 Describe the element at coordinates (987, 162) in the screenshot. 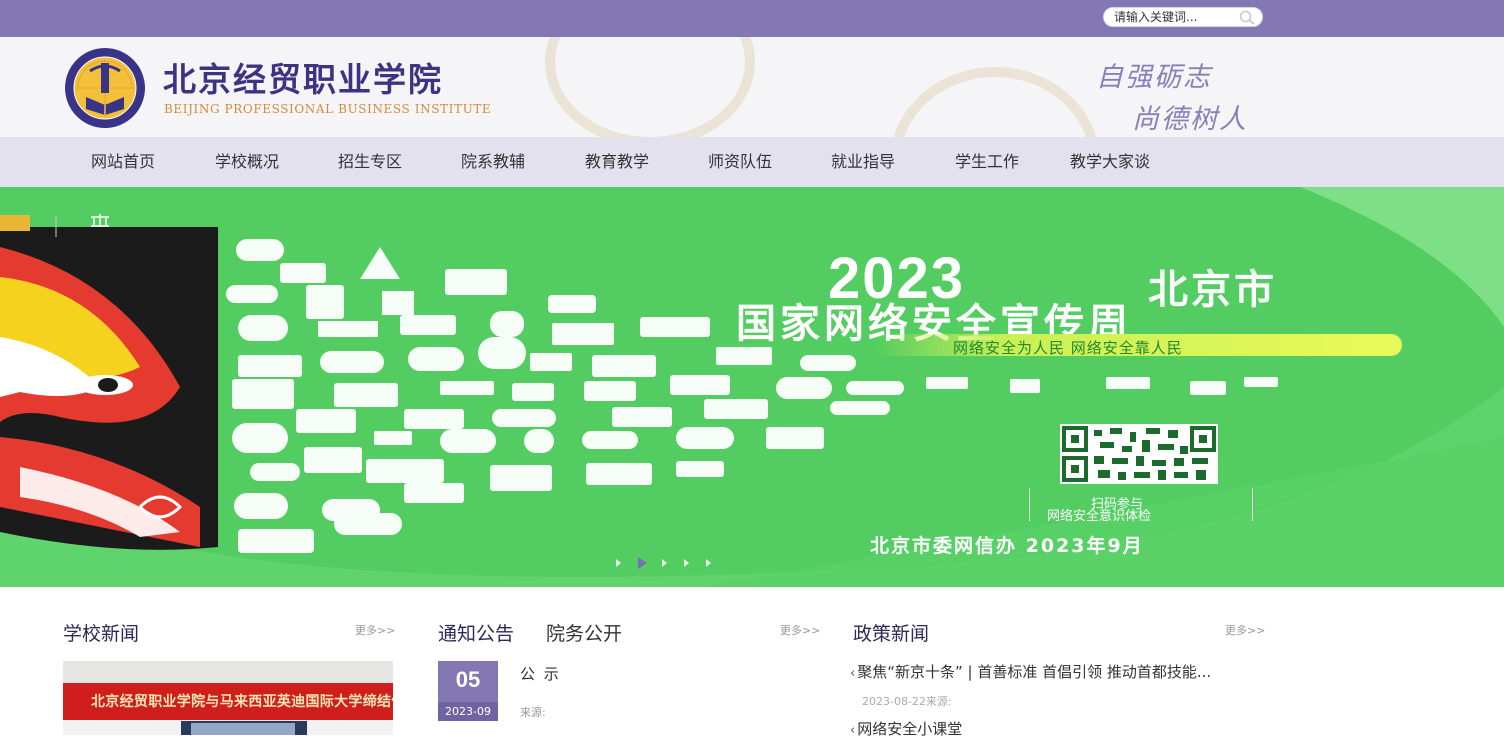

I see `nav-item-students: 学生工作` at that location.